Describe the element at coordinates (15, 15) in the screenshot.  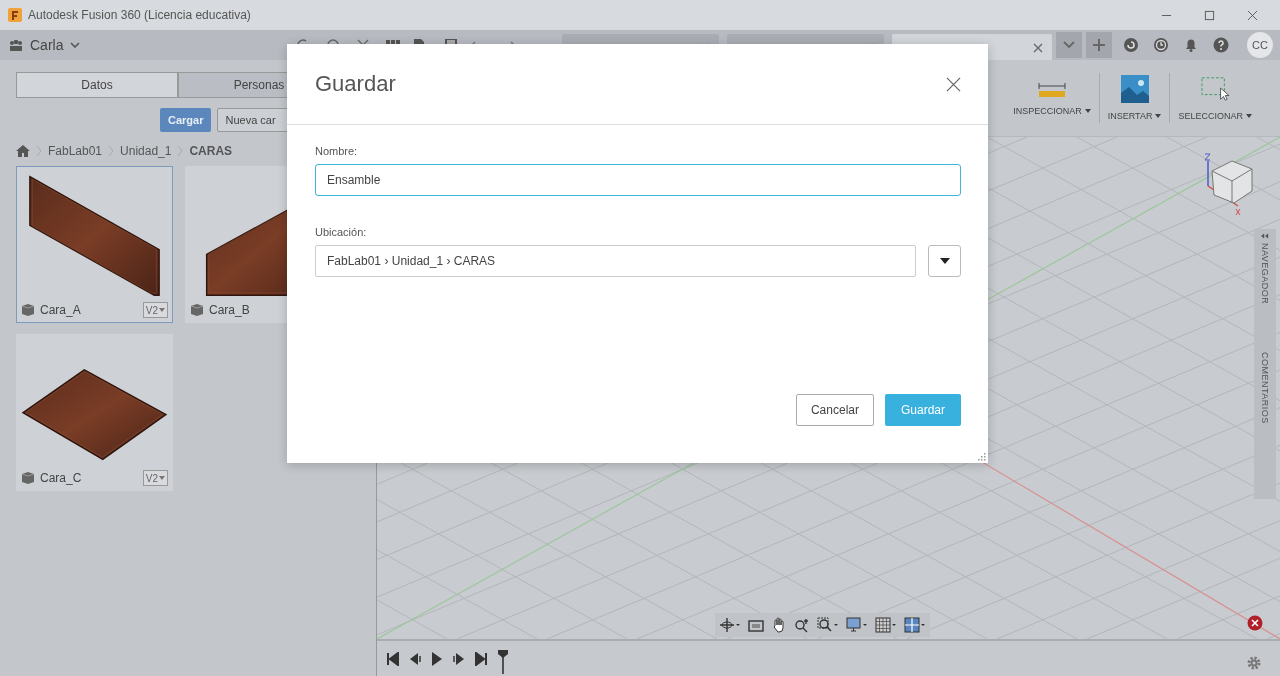
I see `app-logo-icon` at that location.